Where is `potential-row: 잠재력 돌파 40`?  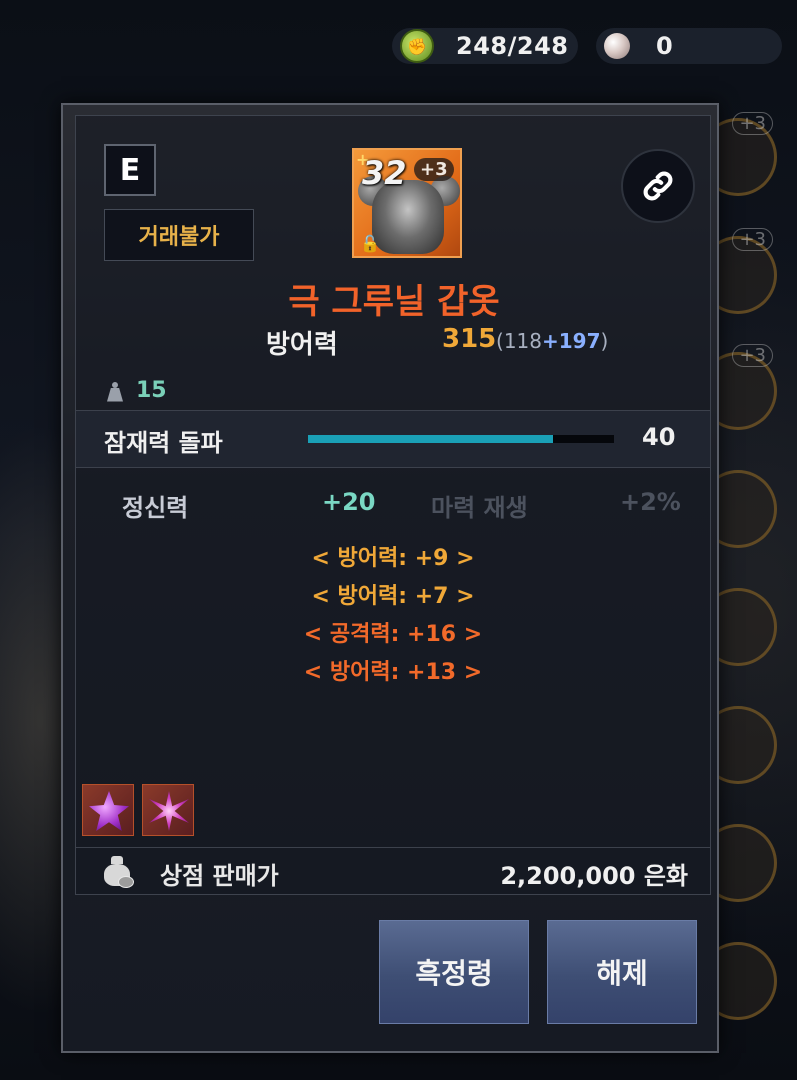 potential-row: 잠재력 돌파 40 is located at coordinates (393, 439).